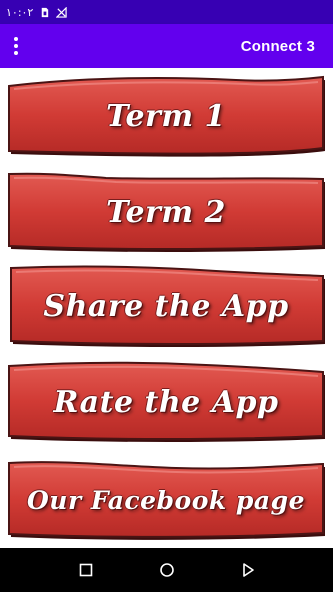 Image resolution: width=333 pixels, height=592 pixels. What do you see at coordinates (166, 46) in the screenshot?
I see `app-bar: Connect 3` at bounding box center [166, 46].